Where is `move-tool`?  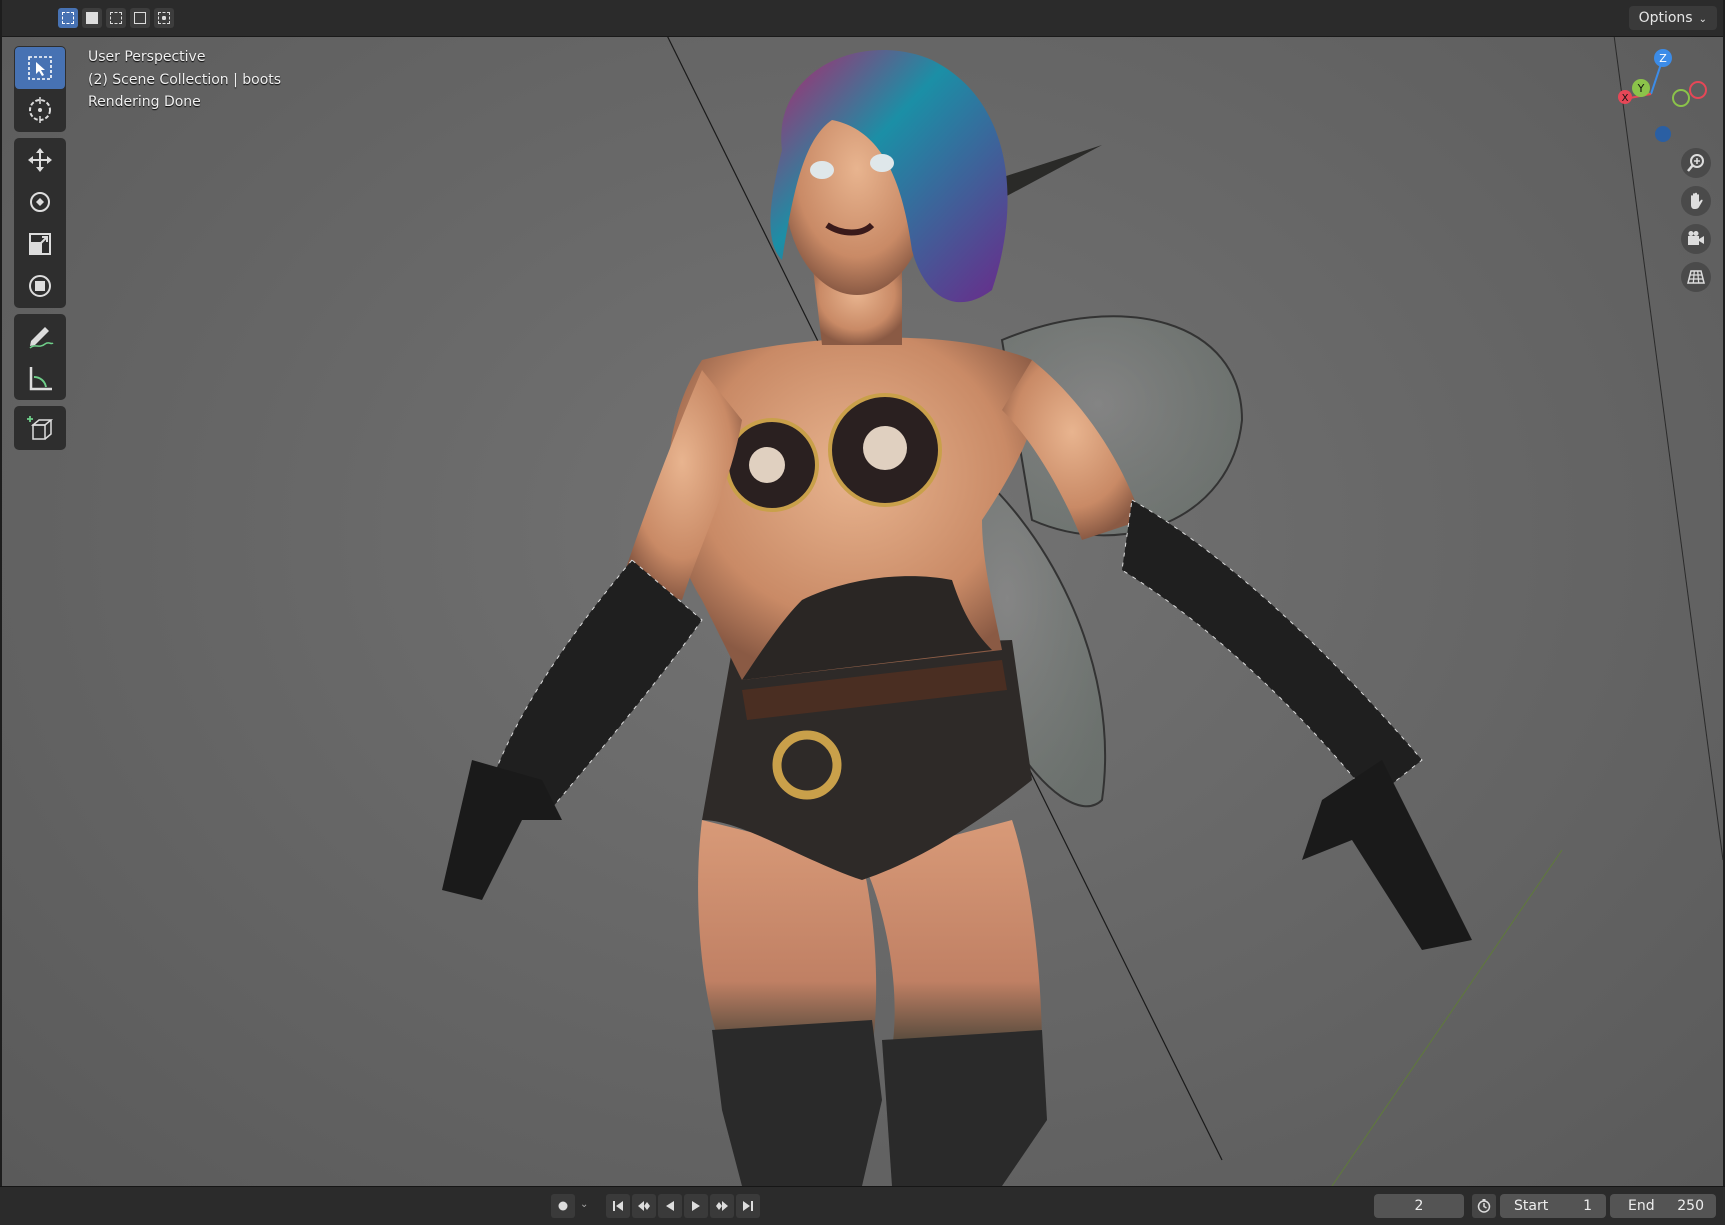 move-tool is located at coordinates (40, 160).